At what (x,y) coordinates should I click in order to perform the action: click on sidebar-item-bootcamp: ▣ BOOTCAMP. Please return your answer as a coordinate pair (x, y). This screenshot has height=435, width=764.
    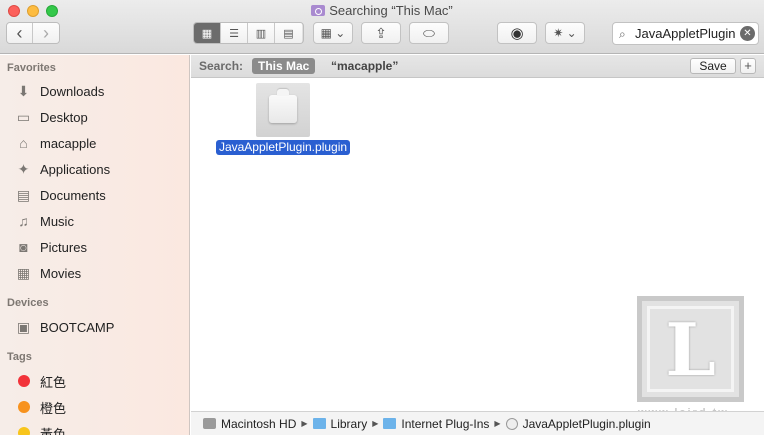
    Looking at the image, I should click on (64, 327).